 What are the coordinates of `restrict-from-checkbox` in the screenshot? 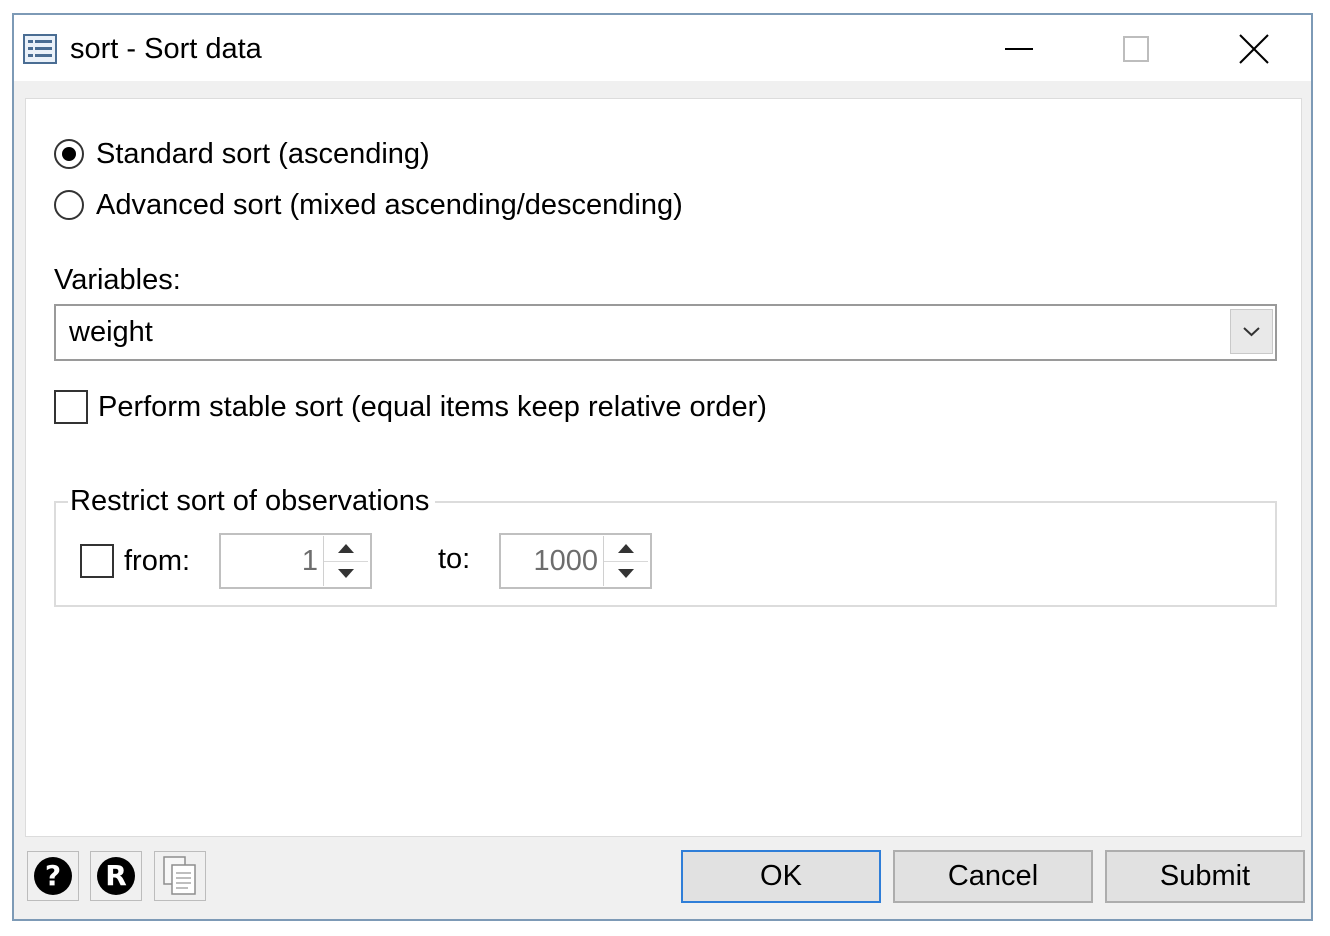 It's located at (97, 561).